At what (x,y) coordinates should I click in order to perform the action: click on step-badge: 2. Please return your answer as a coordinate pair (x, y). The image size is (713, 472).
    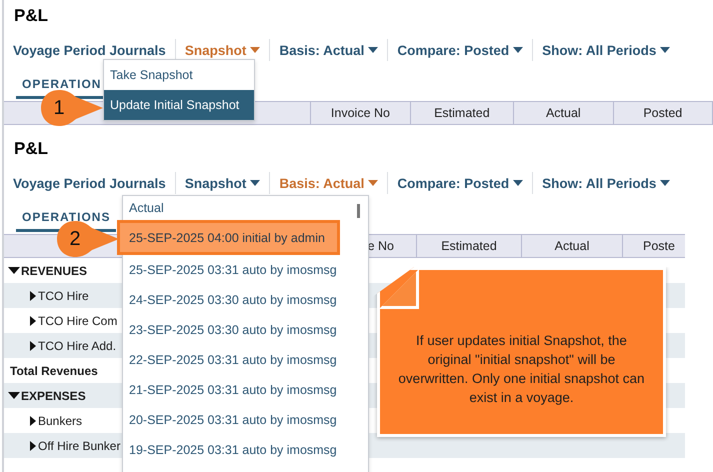
    Looking at the image, I should click on (88, 239).